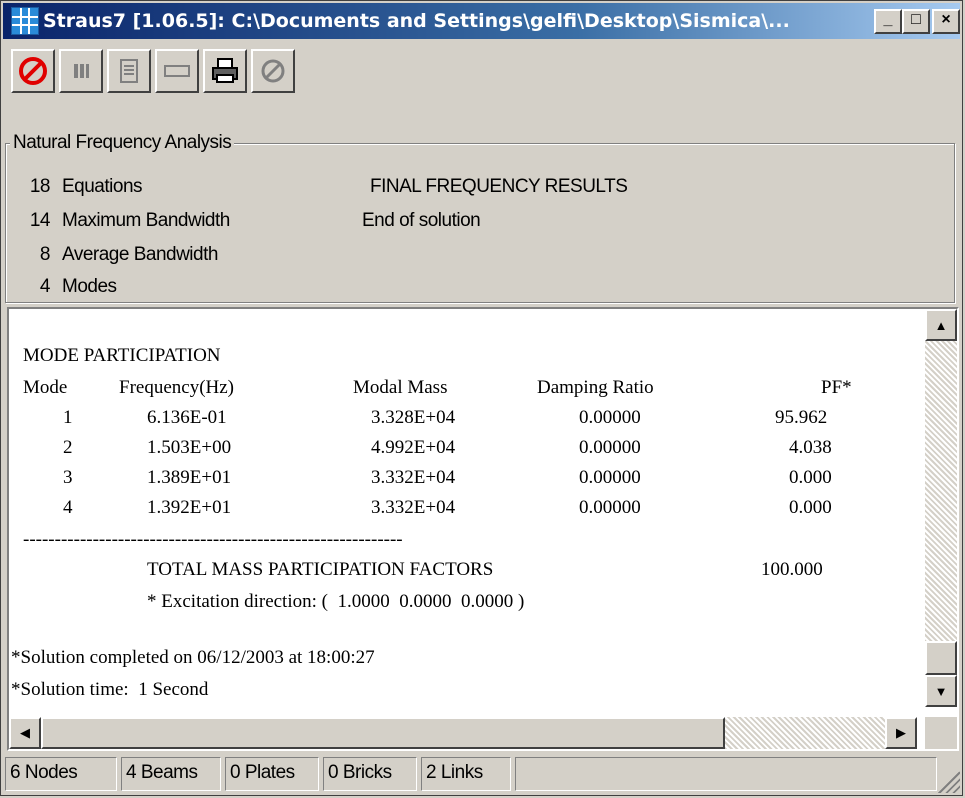 Image resolution: width=965 pixels, height=798 pixels. Describe the element at coordinates (941, 658) in the screenshot. I see `vertical-scroll-thumb` at that location.